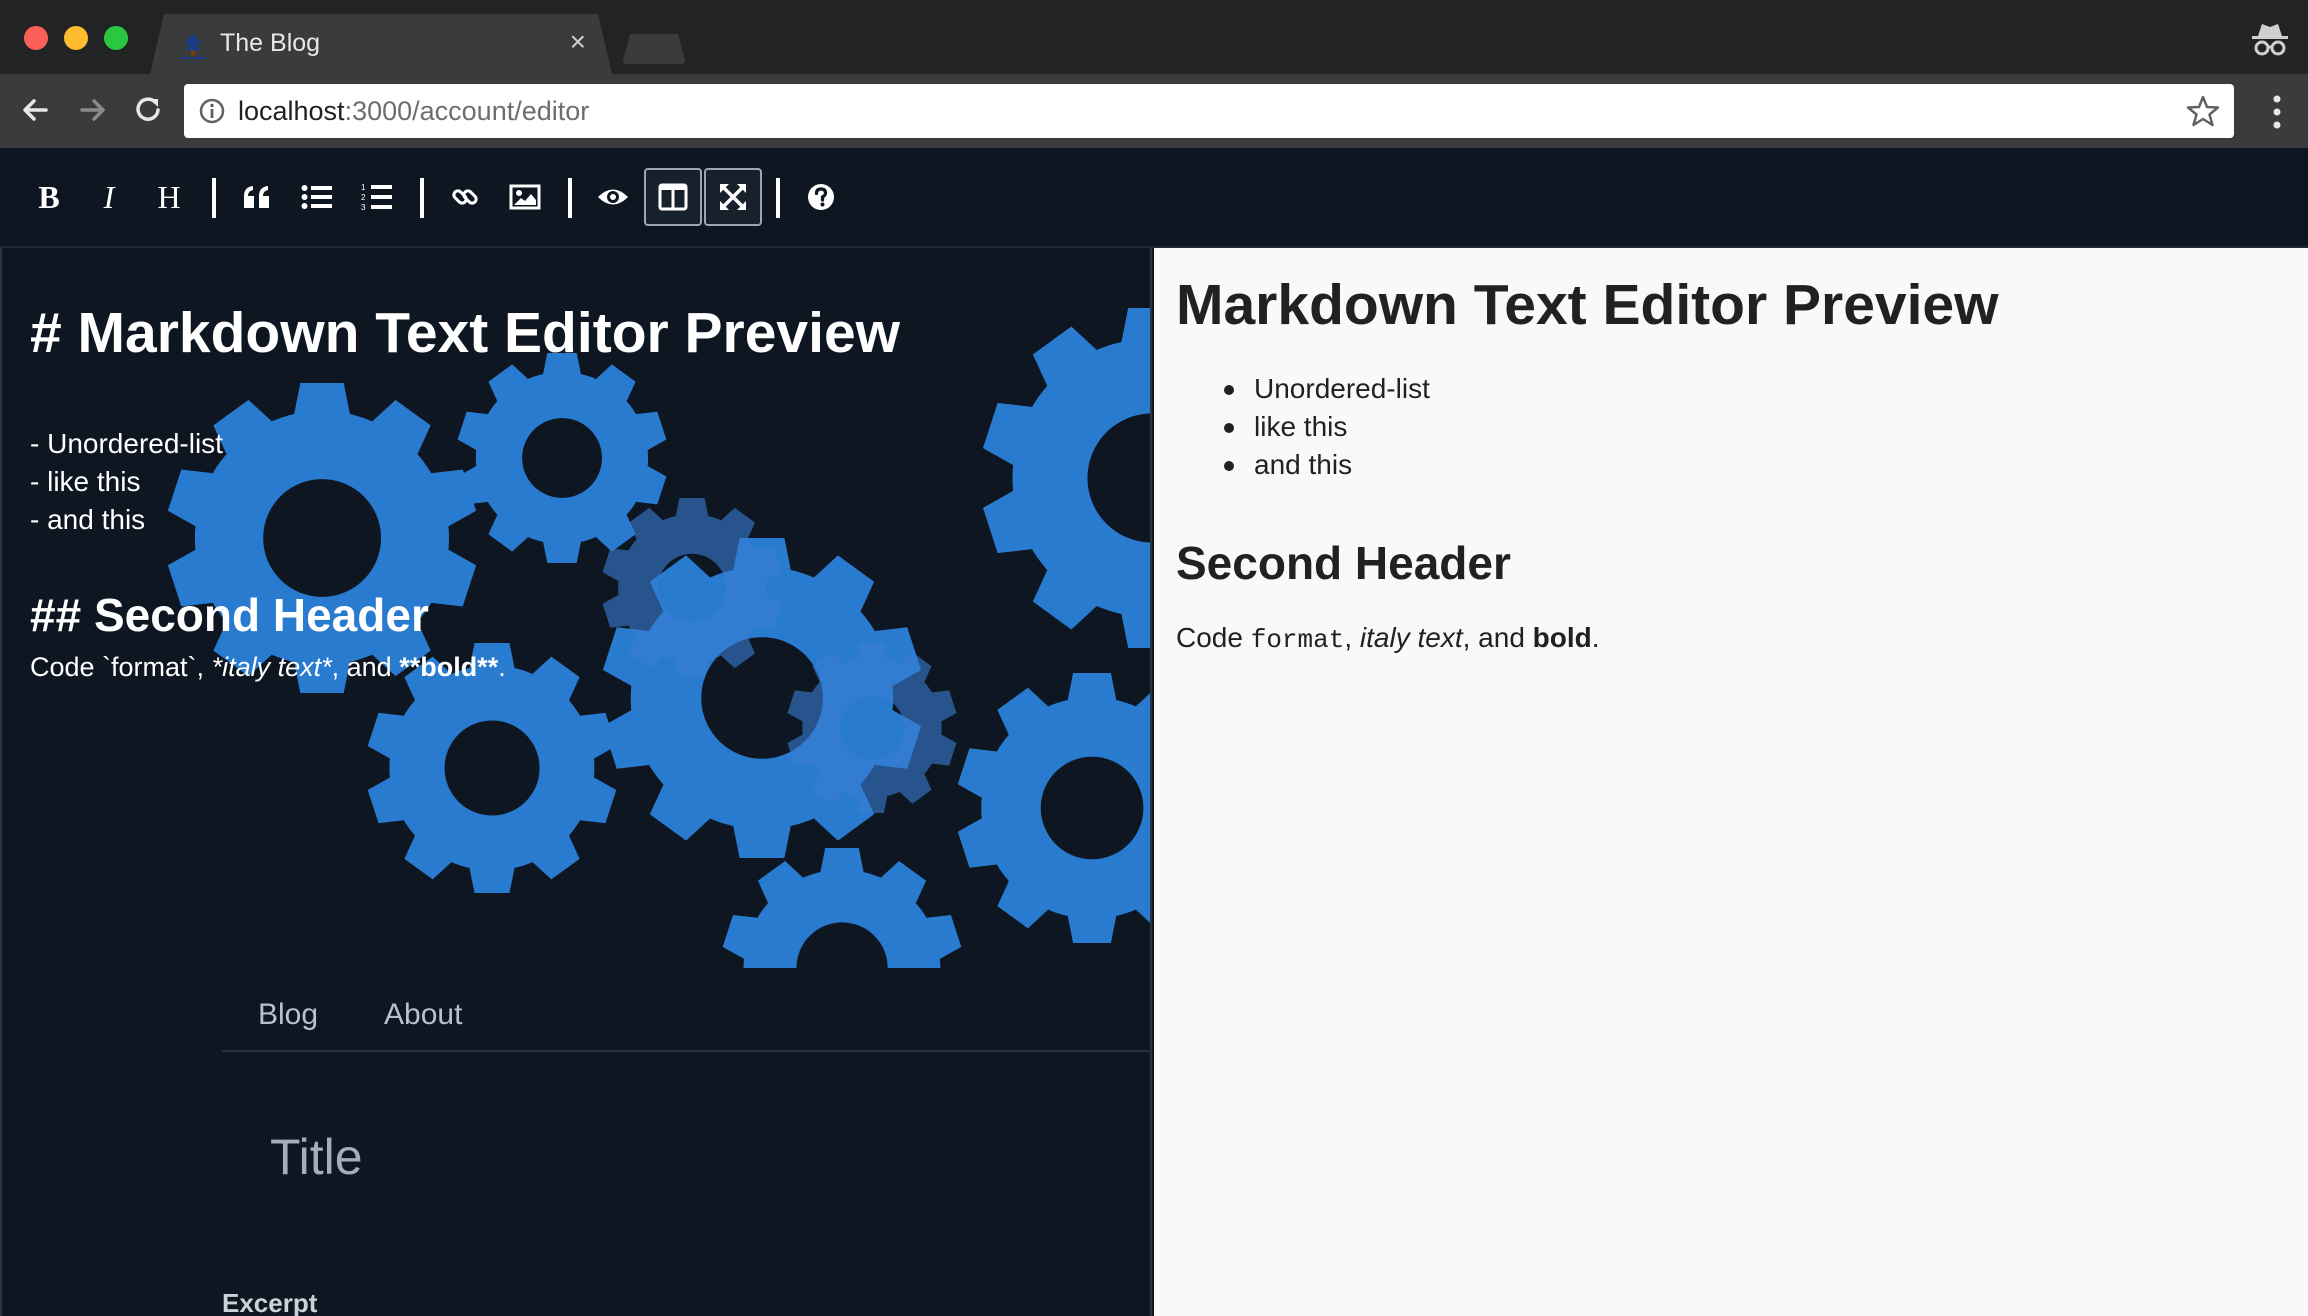 The width and height of the screenshot is (2308, 1316). Describe the element at coordinates (686, 1020) in the screenshot. I see `site-navigation: Blog About` at that location.